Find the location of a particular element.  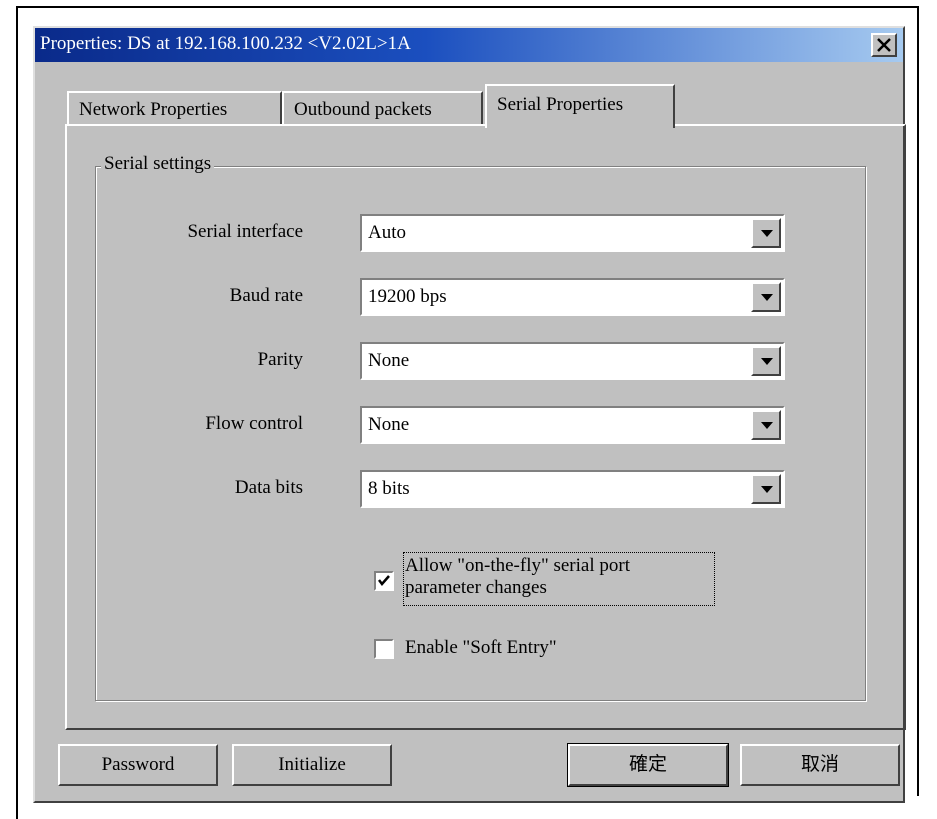

data-bits-select: 8 bits is located at coordinates (572, 489).